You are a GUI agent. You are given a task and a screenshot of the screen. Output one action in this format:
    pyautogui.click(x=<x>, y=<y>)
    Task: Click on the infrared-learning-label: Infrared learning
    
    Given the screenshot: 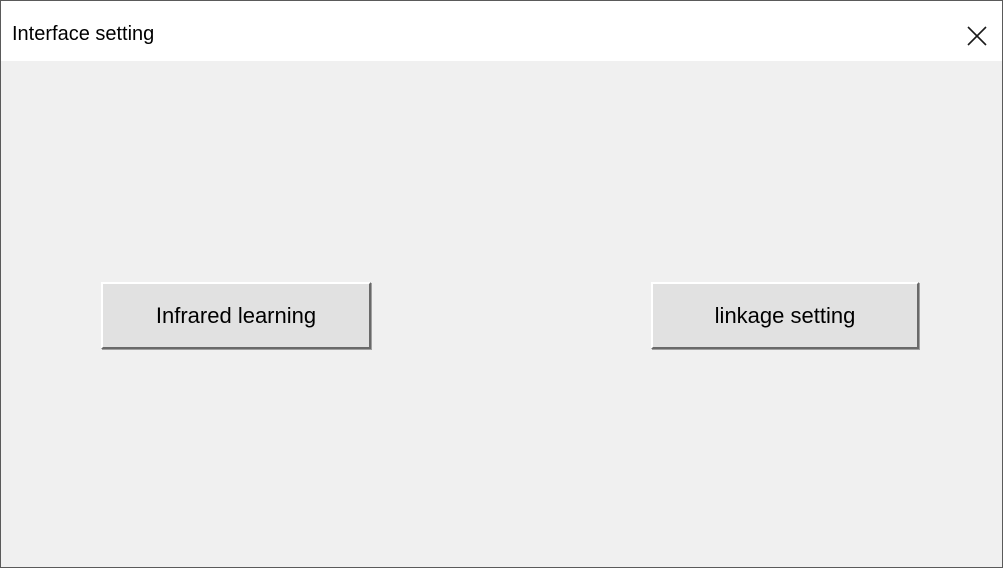 What is the action you would take?
    pyautogui.click(x=236, y=315)
    